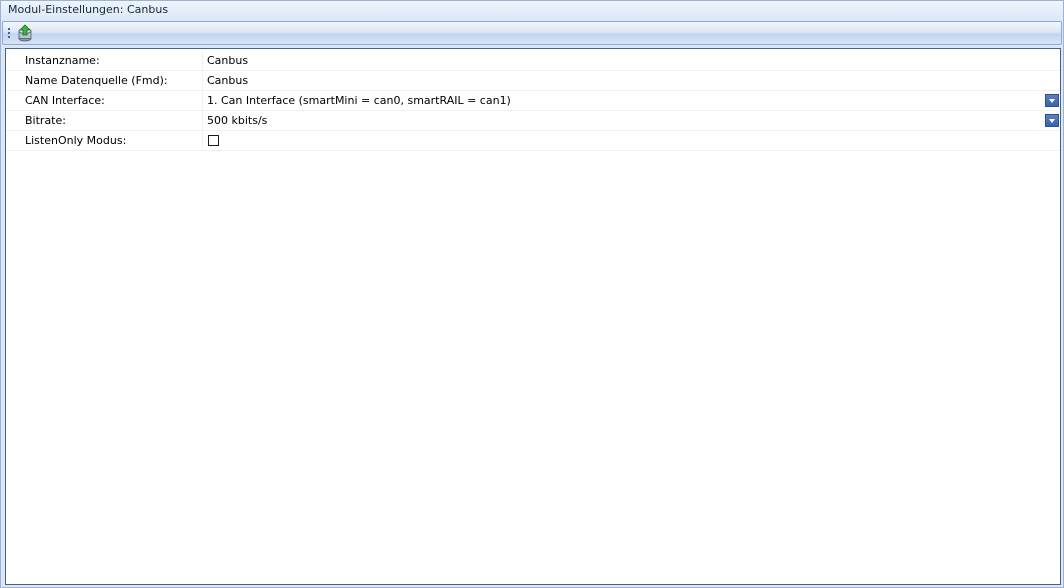 This screenshot has height=588, width=1064. Describe the element at coordinates (532, 10) in the screenshot. I see `title-bar: Modul-Einstellungen: Canbus` at that location.